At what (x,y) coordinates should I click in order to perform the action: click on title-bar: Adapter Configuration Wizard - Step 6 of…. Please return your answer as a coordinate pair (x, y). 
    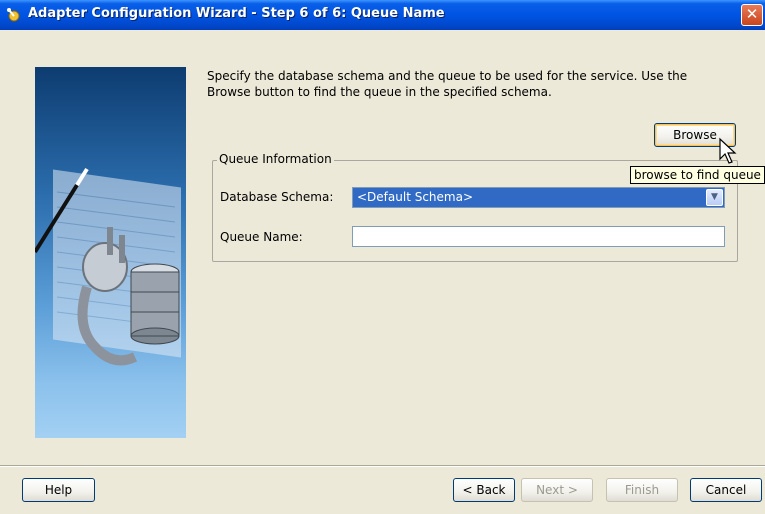
    Looking at the image, I should click on (382, 15).